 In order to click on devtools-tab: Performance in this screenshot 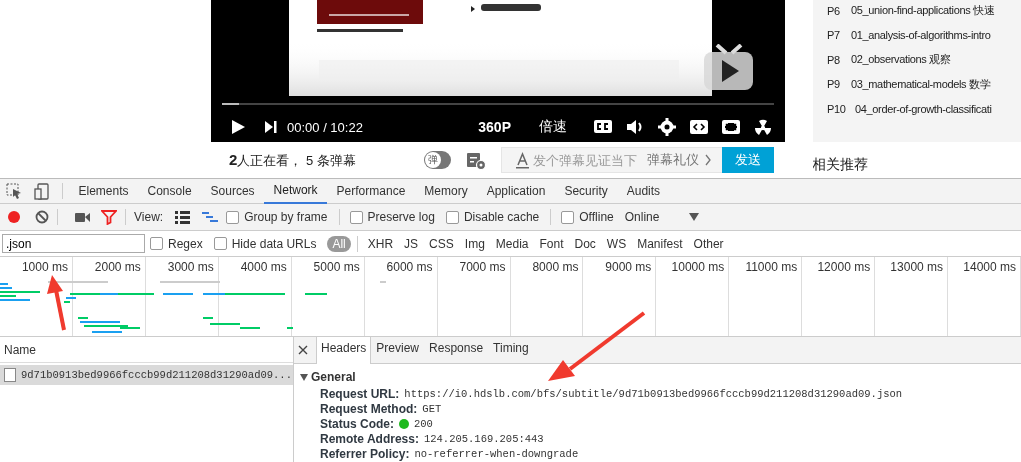, I will do `click(371, 191)`.